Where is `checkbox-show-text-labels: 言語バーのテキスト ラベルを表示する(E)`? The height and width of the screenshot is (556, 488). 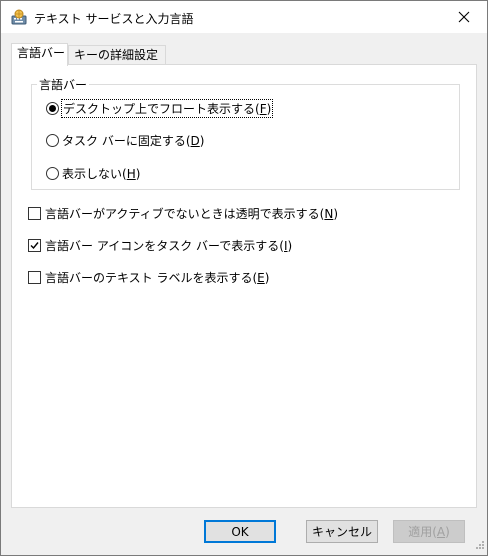
checkbox-show-text-labels: 言語バーのテキスト ラベルを表示する(E) is located at coordinates (148, 277).